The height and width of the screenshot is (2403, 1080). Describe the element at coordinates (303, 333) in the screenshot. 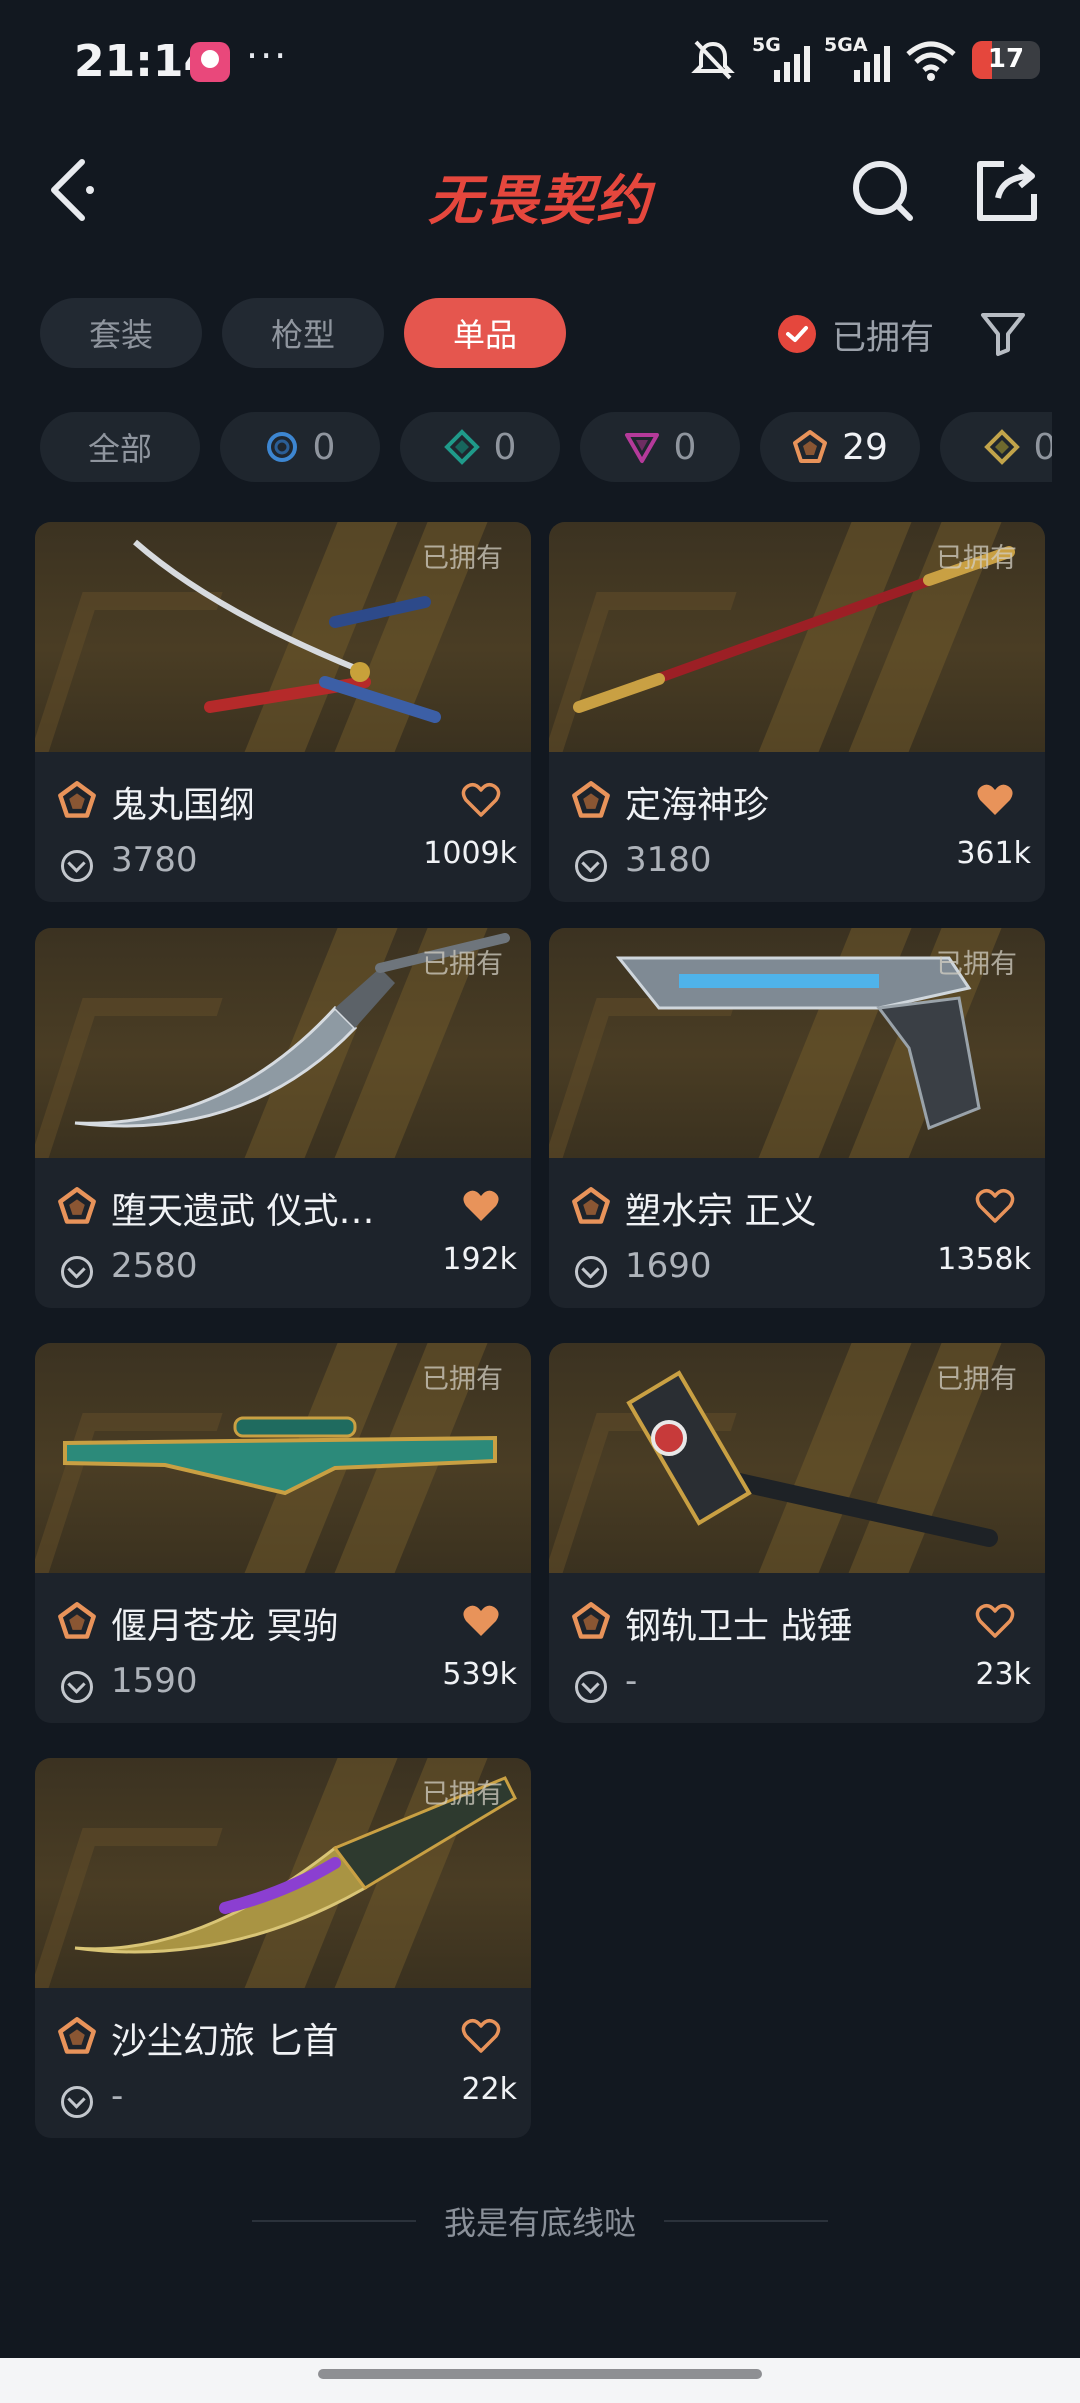

I see `tab-gun-types: 枪型` at that location.